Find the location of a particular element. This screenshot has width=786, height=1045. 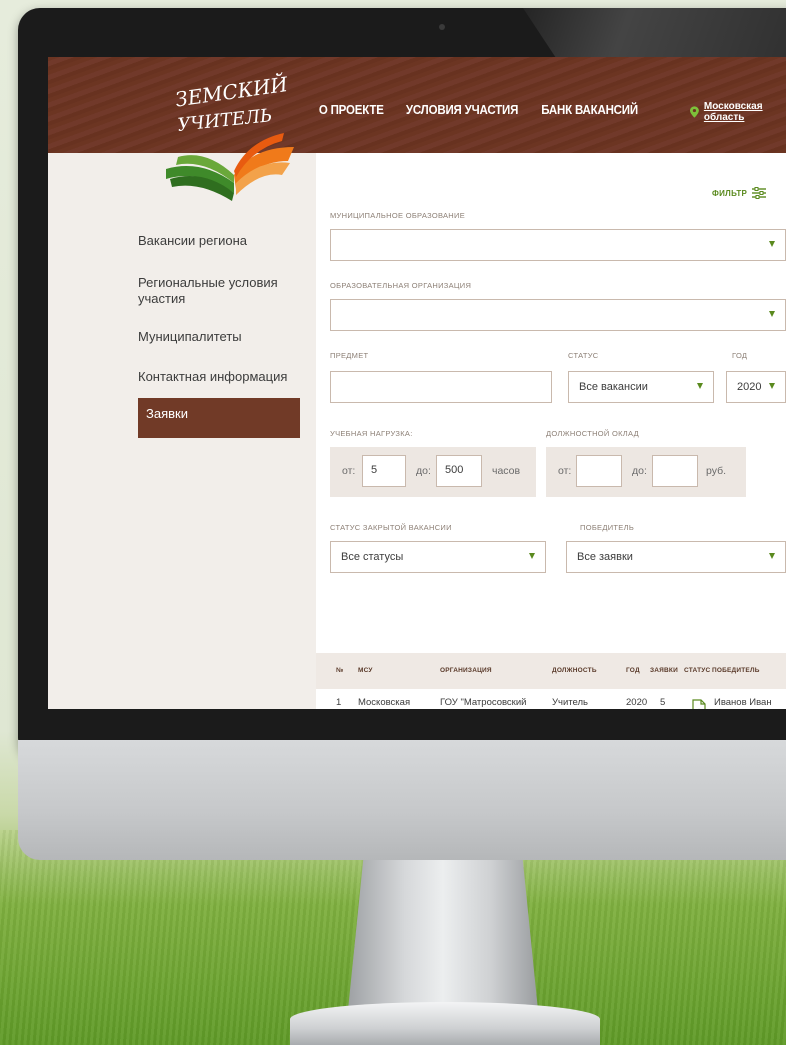

sidebar-item-conditions: Региональные условия участия is located at coordinates (219, 291).